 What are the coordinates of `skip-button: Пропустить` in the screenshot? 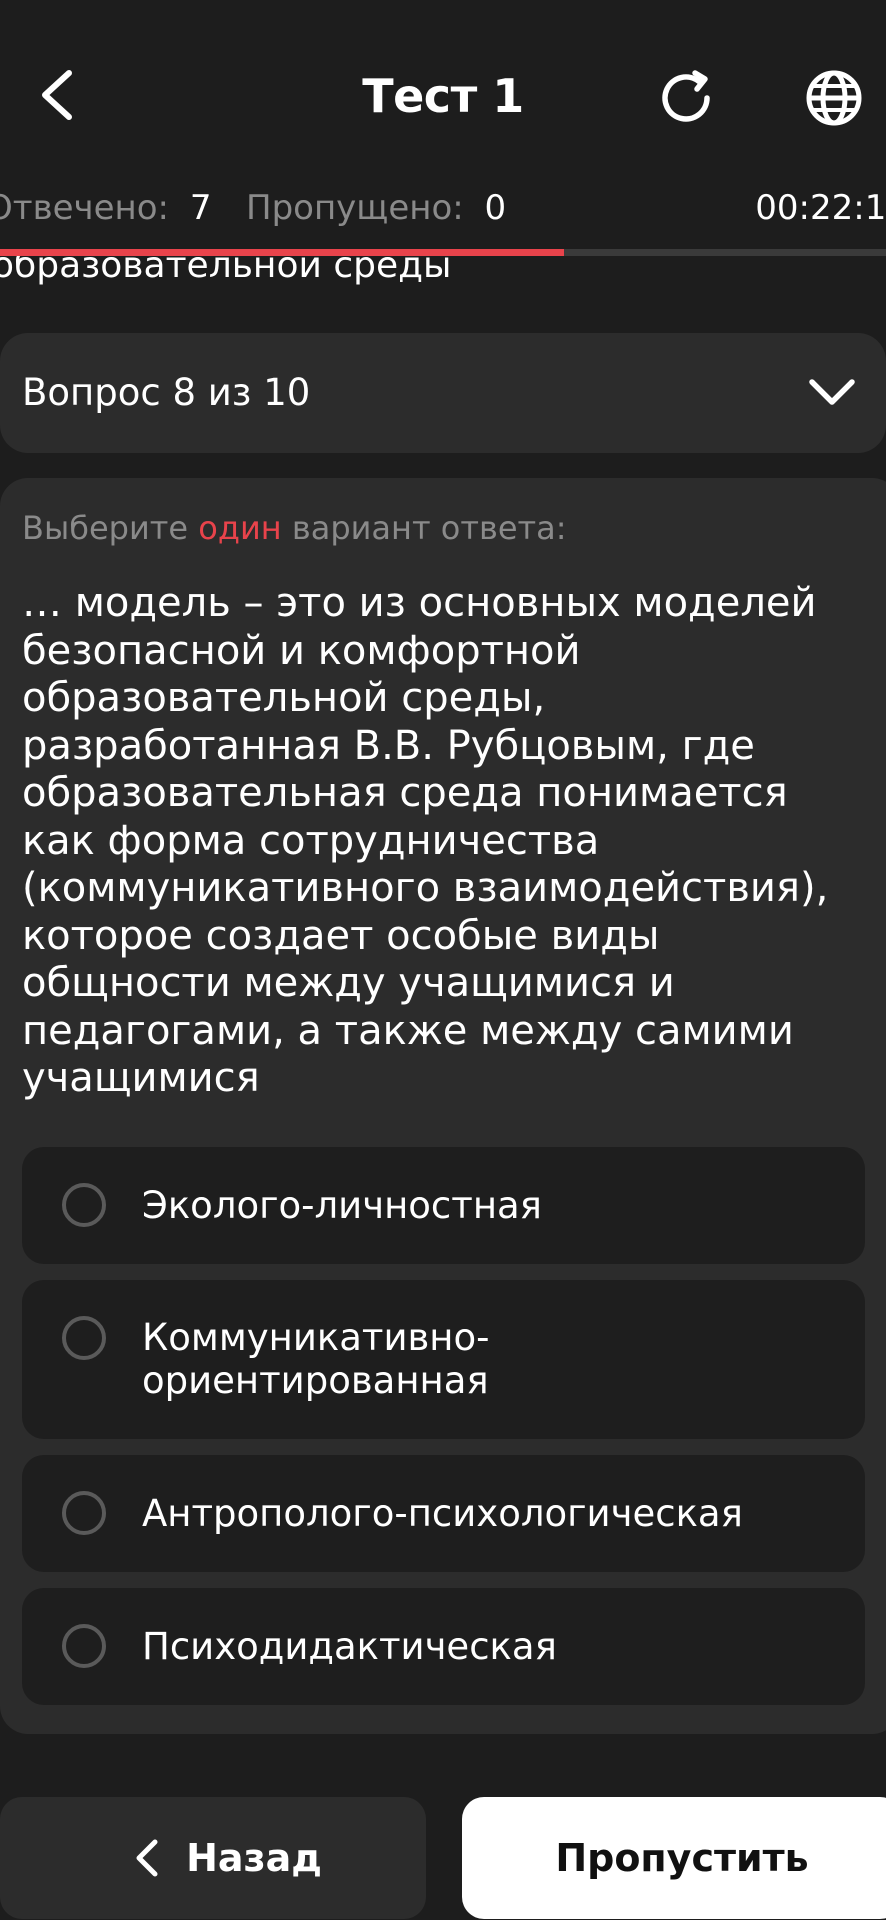 It's located at (674, 1858).